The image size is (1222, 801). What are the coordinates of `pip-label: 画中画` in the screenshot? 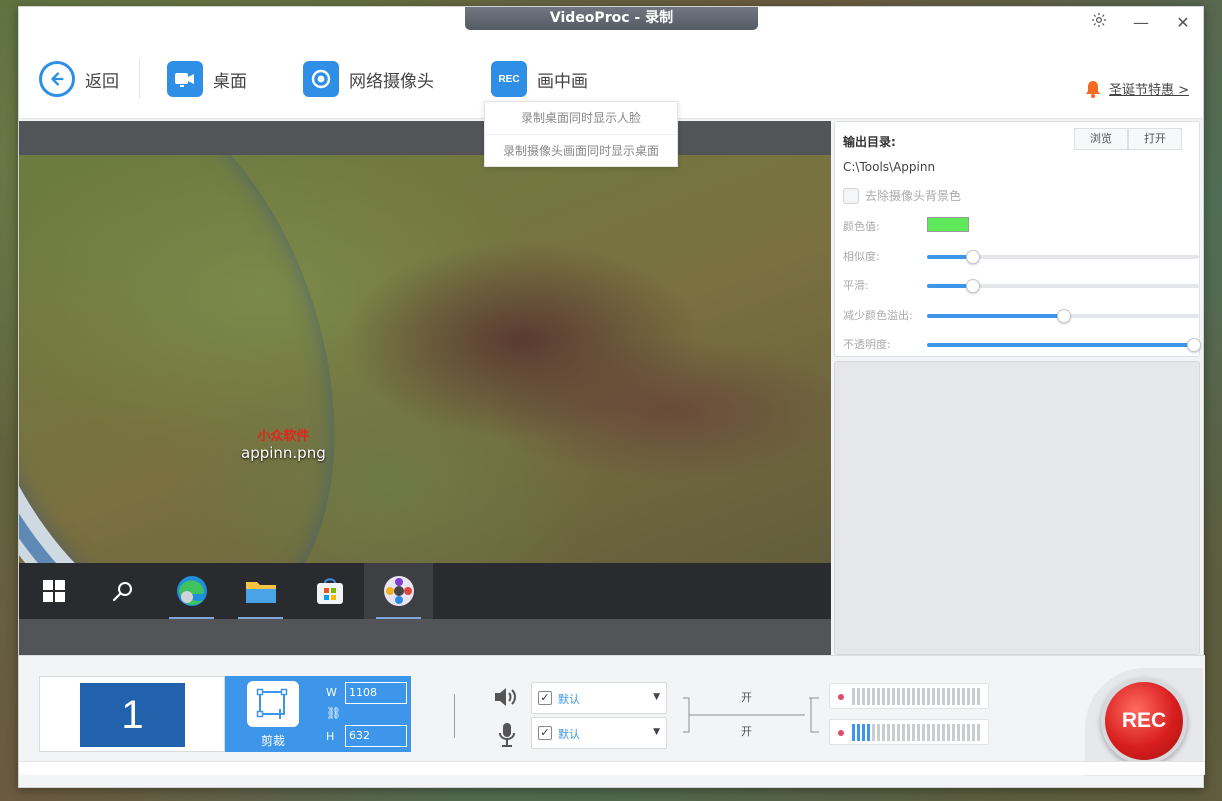 It's located at (562, 81).